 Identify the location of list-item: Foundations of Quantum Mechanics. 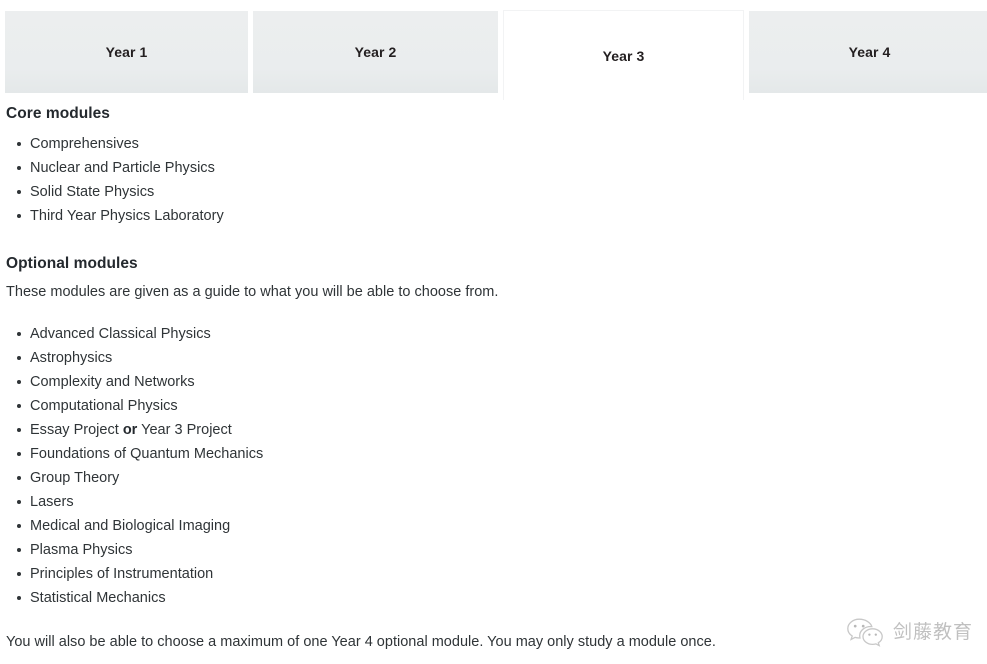
(493, 454).